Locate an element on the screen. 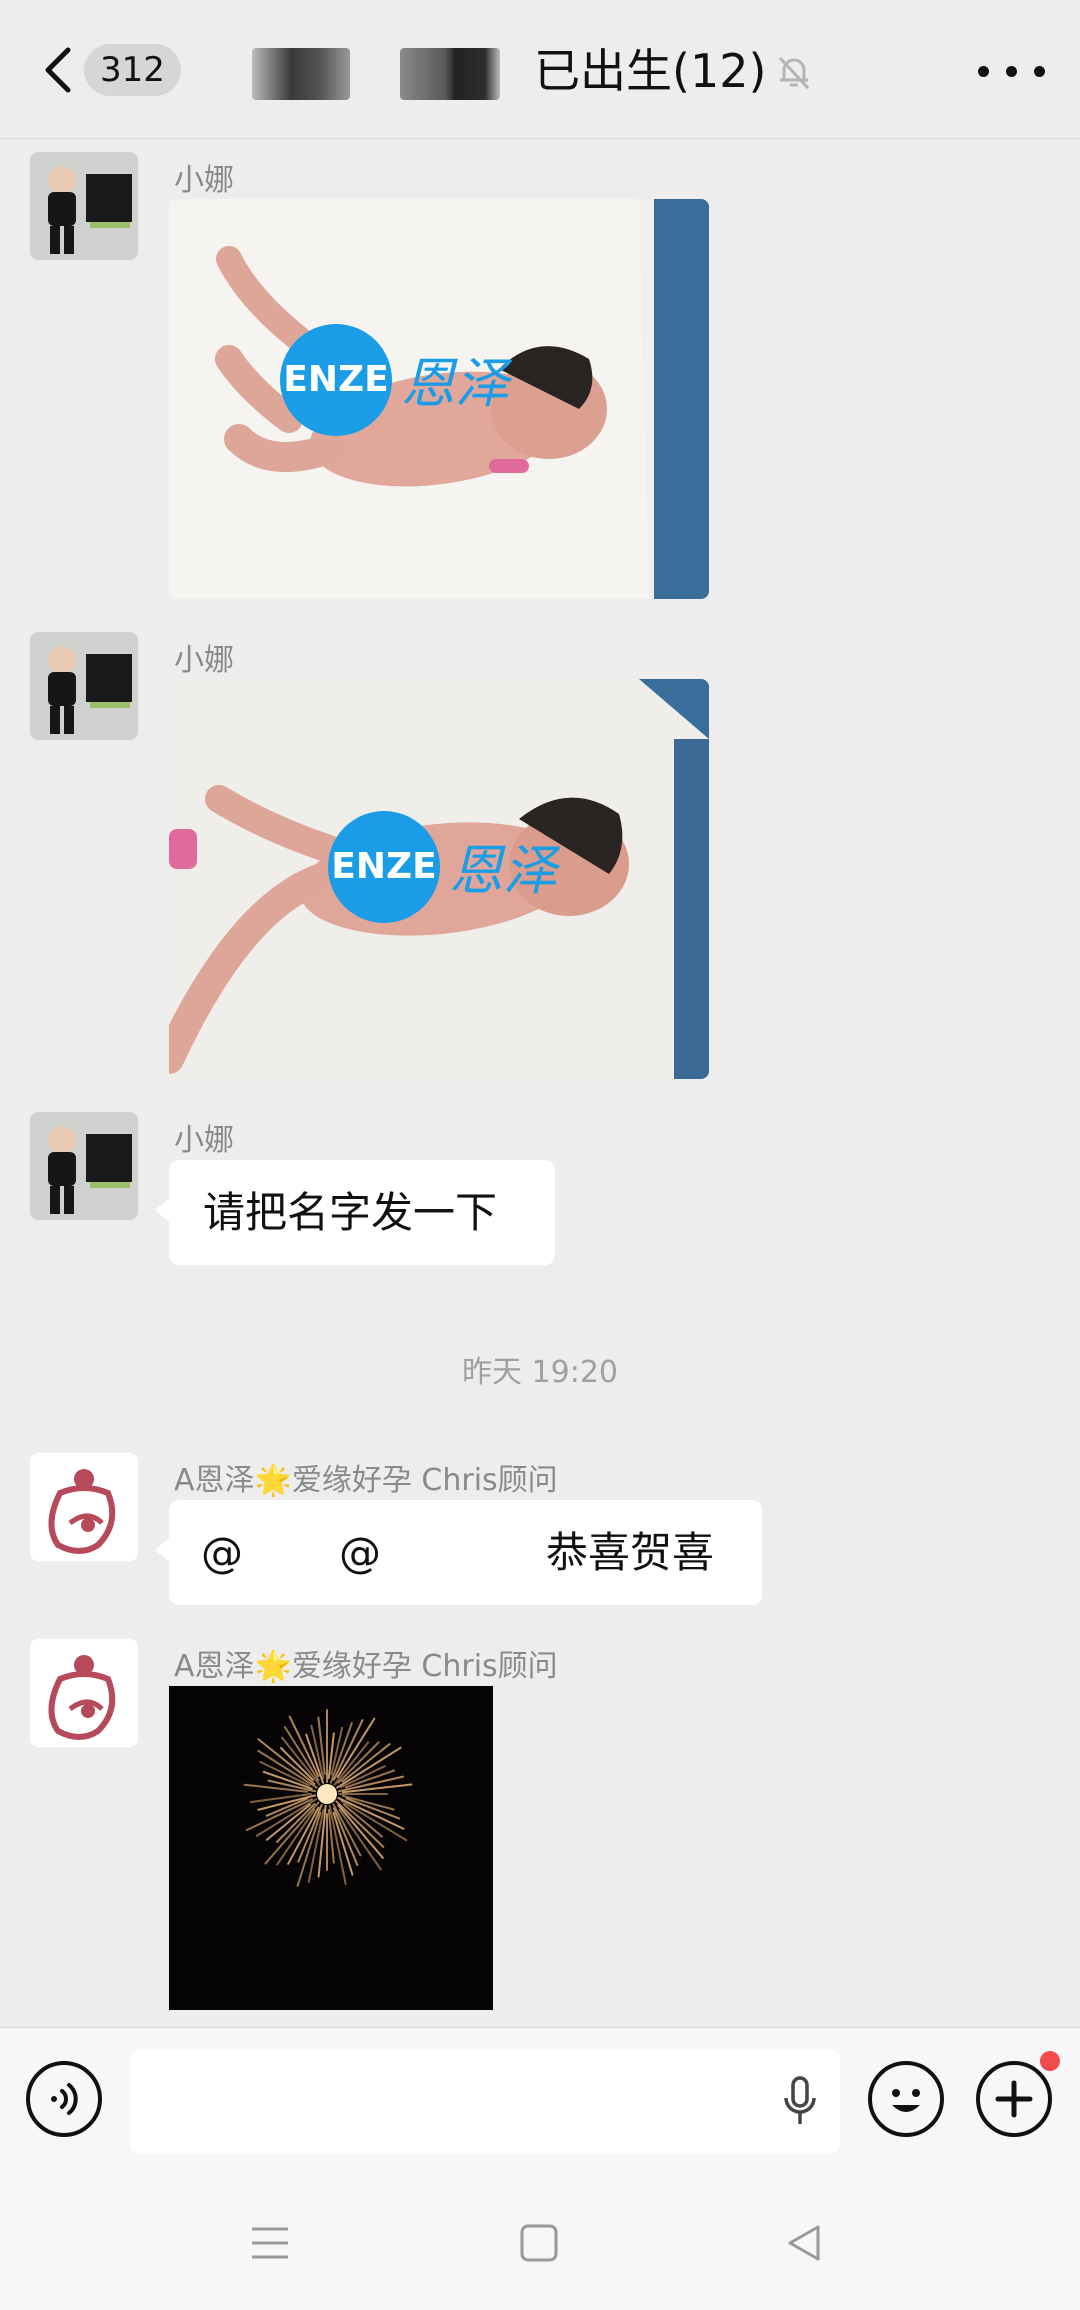  notification-dot is located at coordinates (1050, 2061).